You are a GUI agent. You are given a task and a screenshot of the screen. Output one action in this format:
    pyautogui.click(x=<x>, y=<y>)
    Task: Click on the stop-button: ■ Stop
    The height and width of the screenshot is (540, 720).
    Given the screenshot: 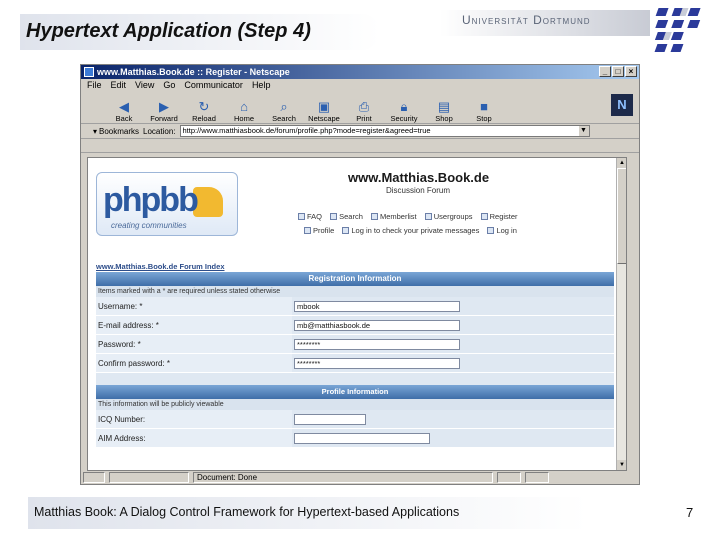 What is the action you would take?
    pyautogui.click(x=484, y=111)
    